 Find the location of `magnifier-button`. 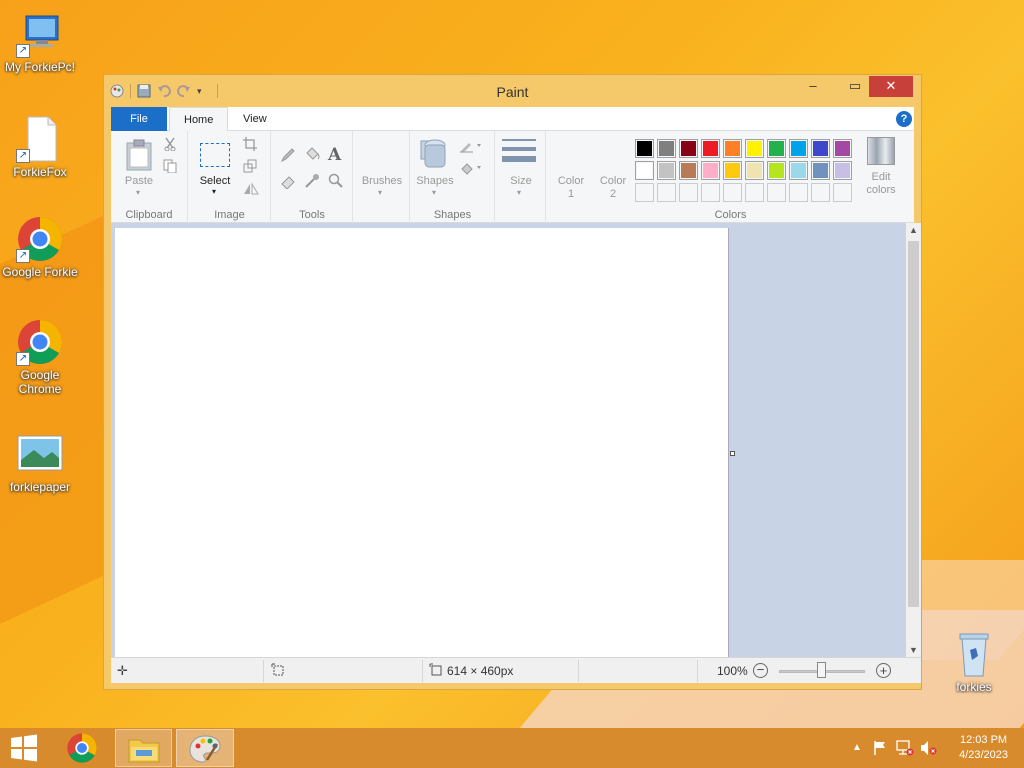

magnifier-button is located at coordinates (336, 182).